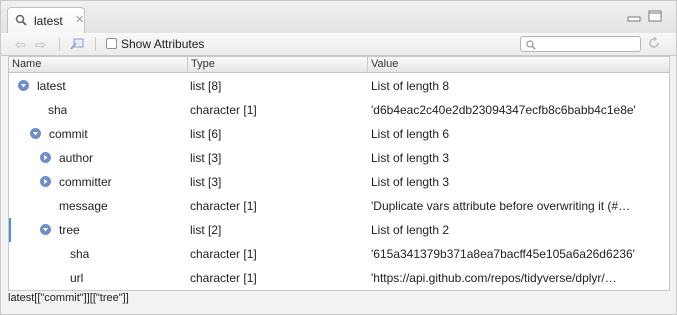 This screenshot has width=677, height=315. I want to click on search-box, so click(580, 44).